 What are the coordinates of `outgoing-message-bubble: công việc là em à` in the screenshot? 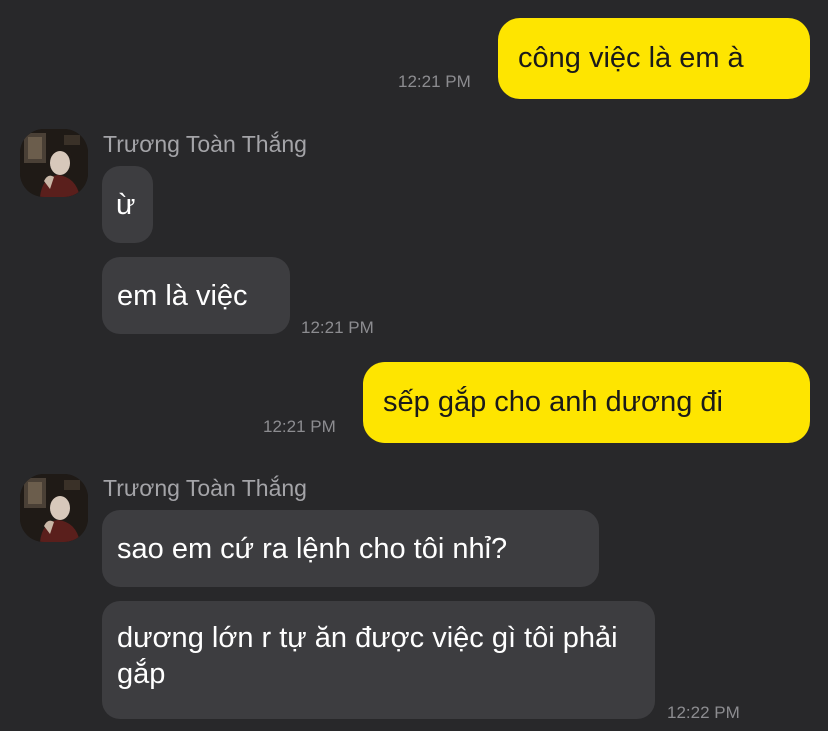 It's located at (654, 58).